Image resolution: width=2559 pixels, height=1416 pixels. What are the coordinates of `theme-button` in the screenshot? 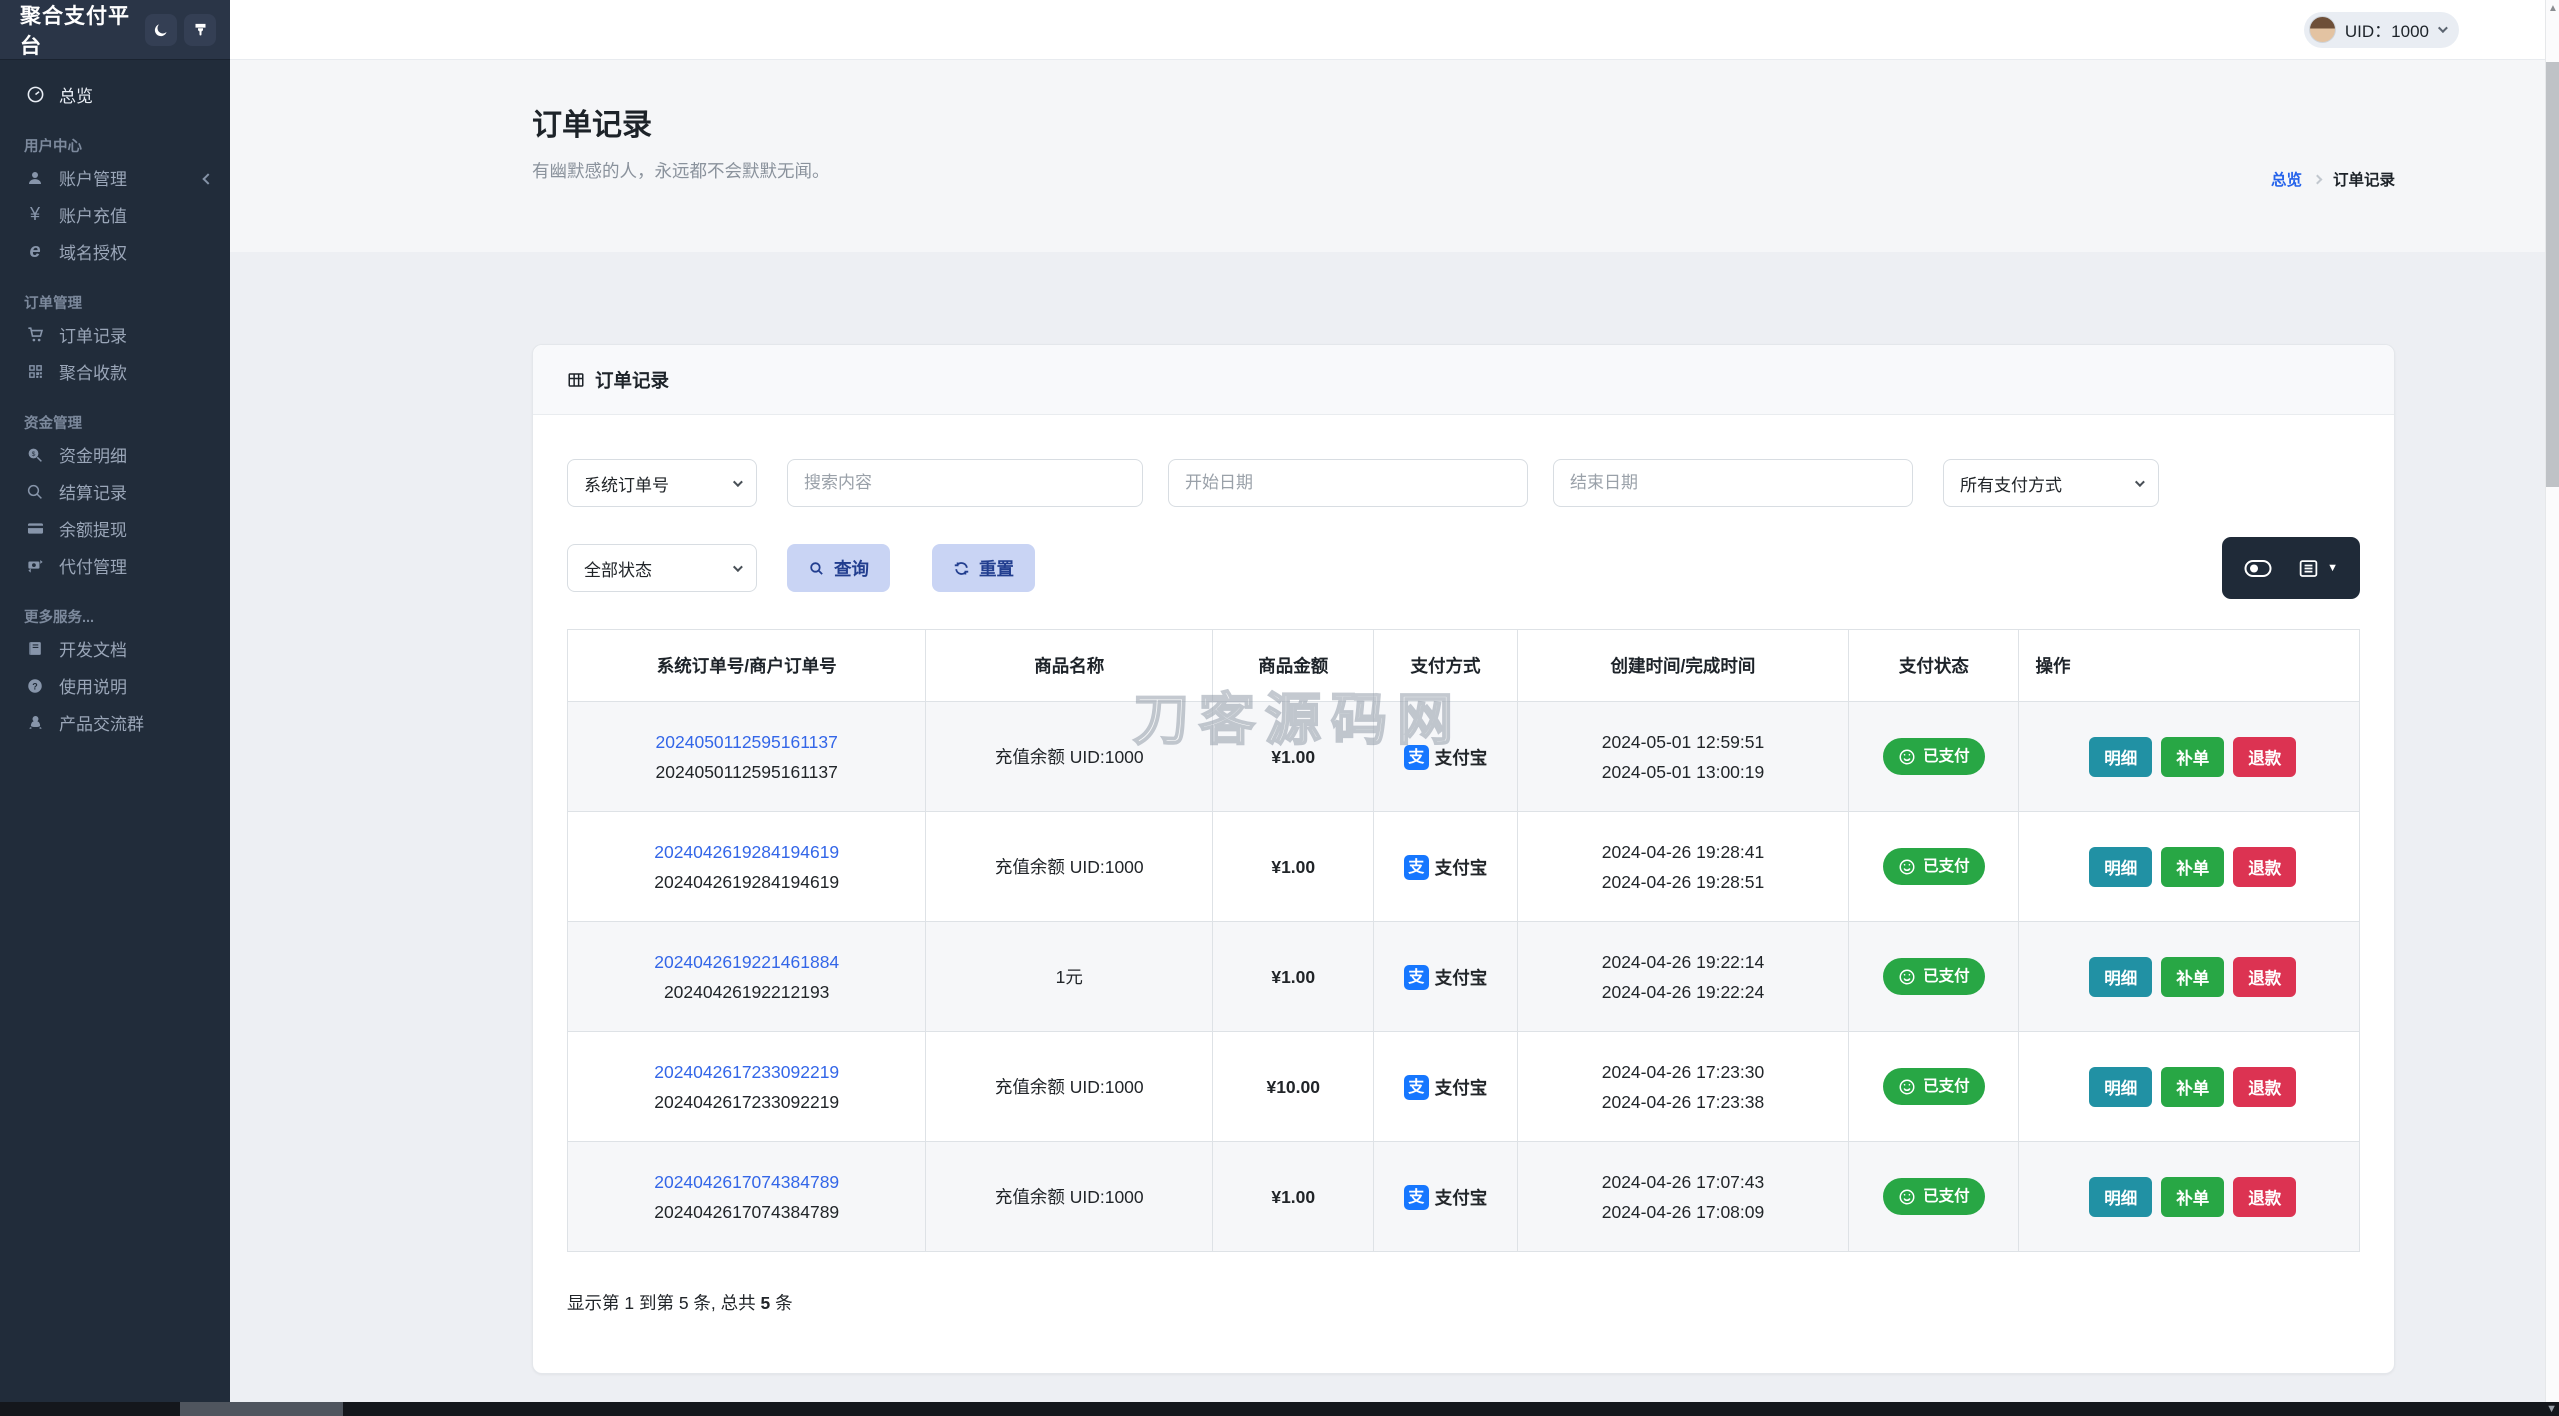 It's located at (200, 29).